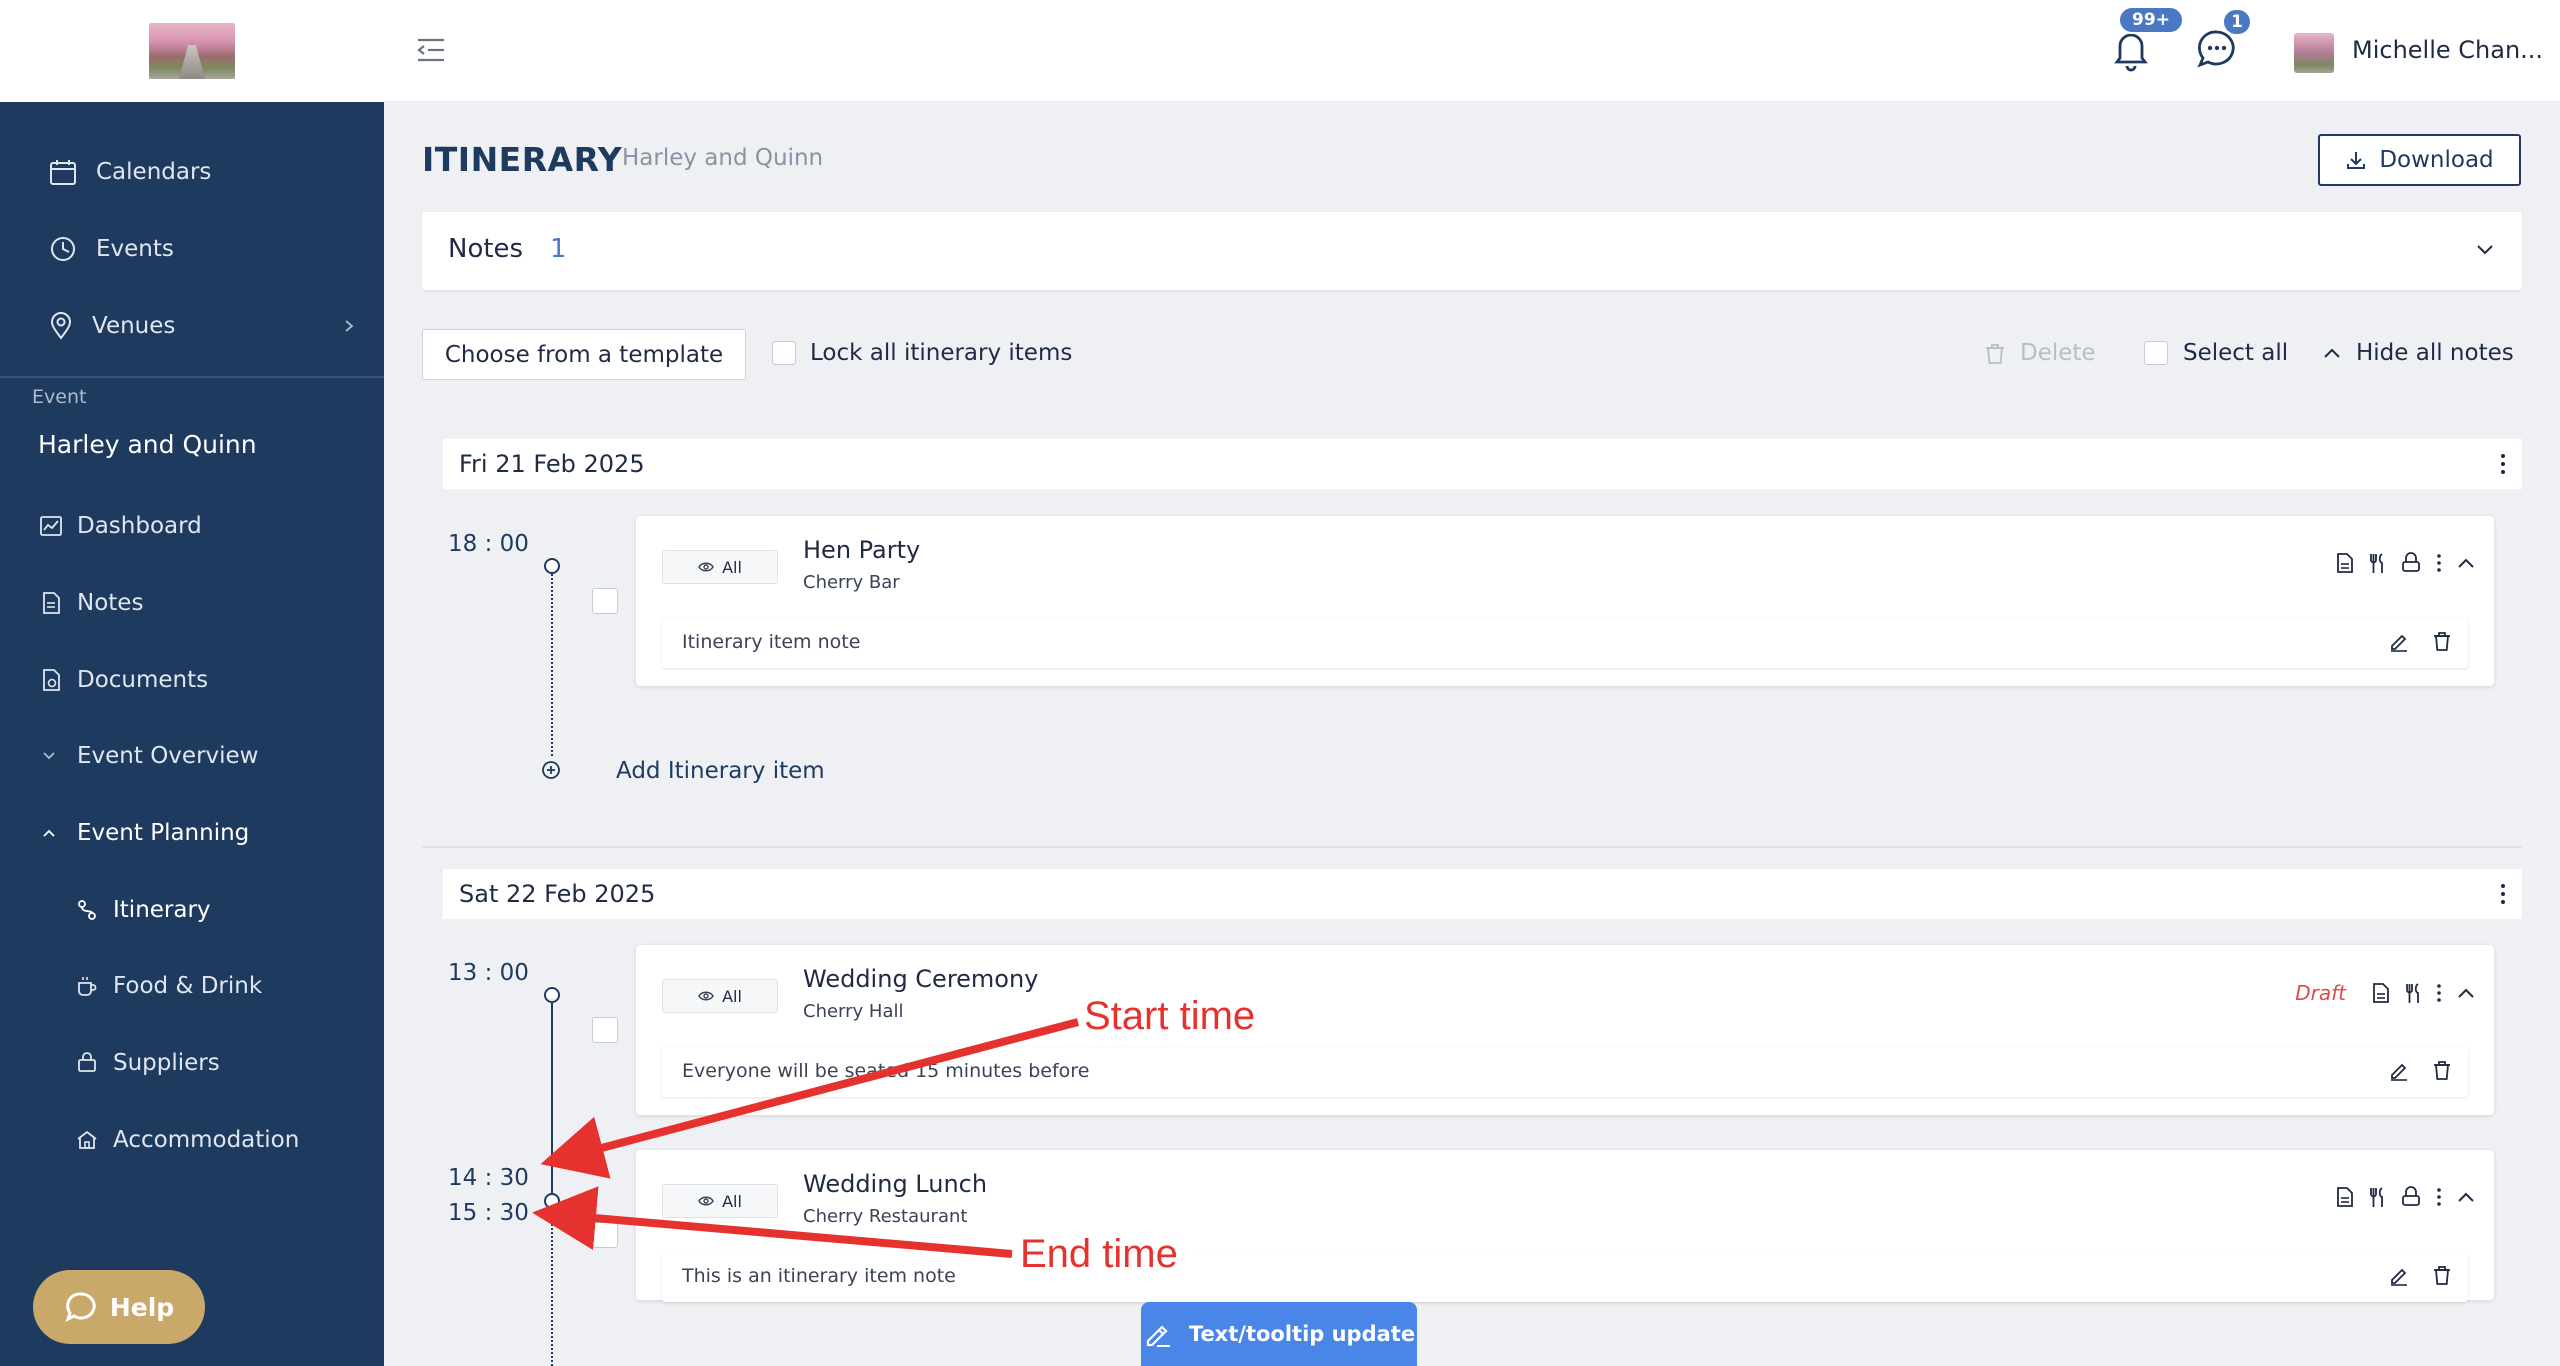 The height and width of the screenshot is (1366, 2560). What do you see at coordinates (720, 771) in the screenshot?
I see `add-itinerary-item-link: Add Itinerary item` at bounding box center [720, 771].